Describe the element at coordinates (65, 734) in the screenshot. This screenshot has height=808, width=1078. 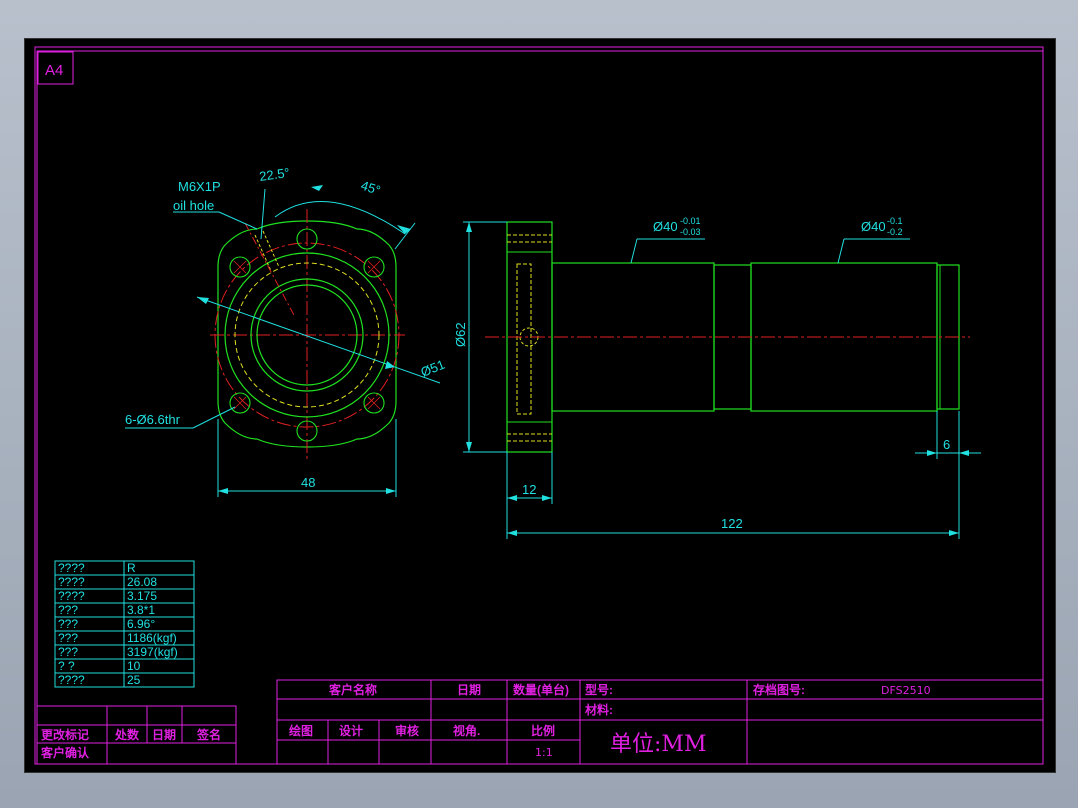
I see `change-mark-label: 更改标记` at that location.